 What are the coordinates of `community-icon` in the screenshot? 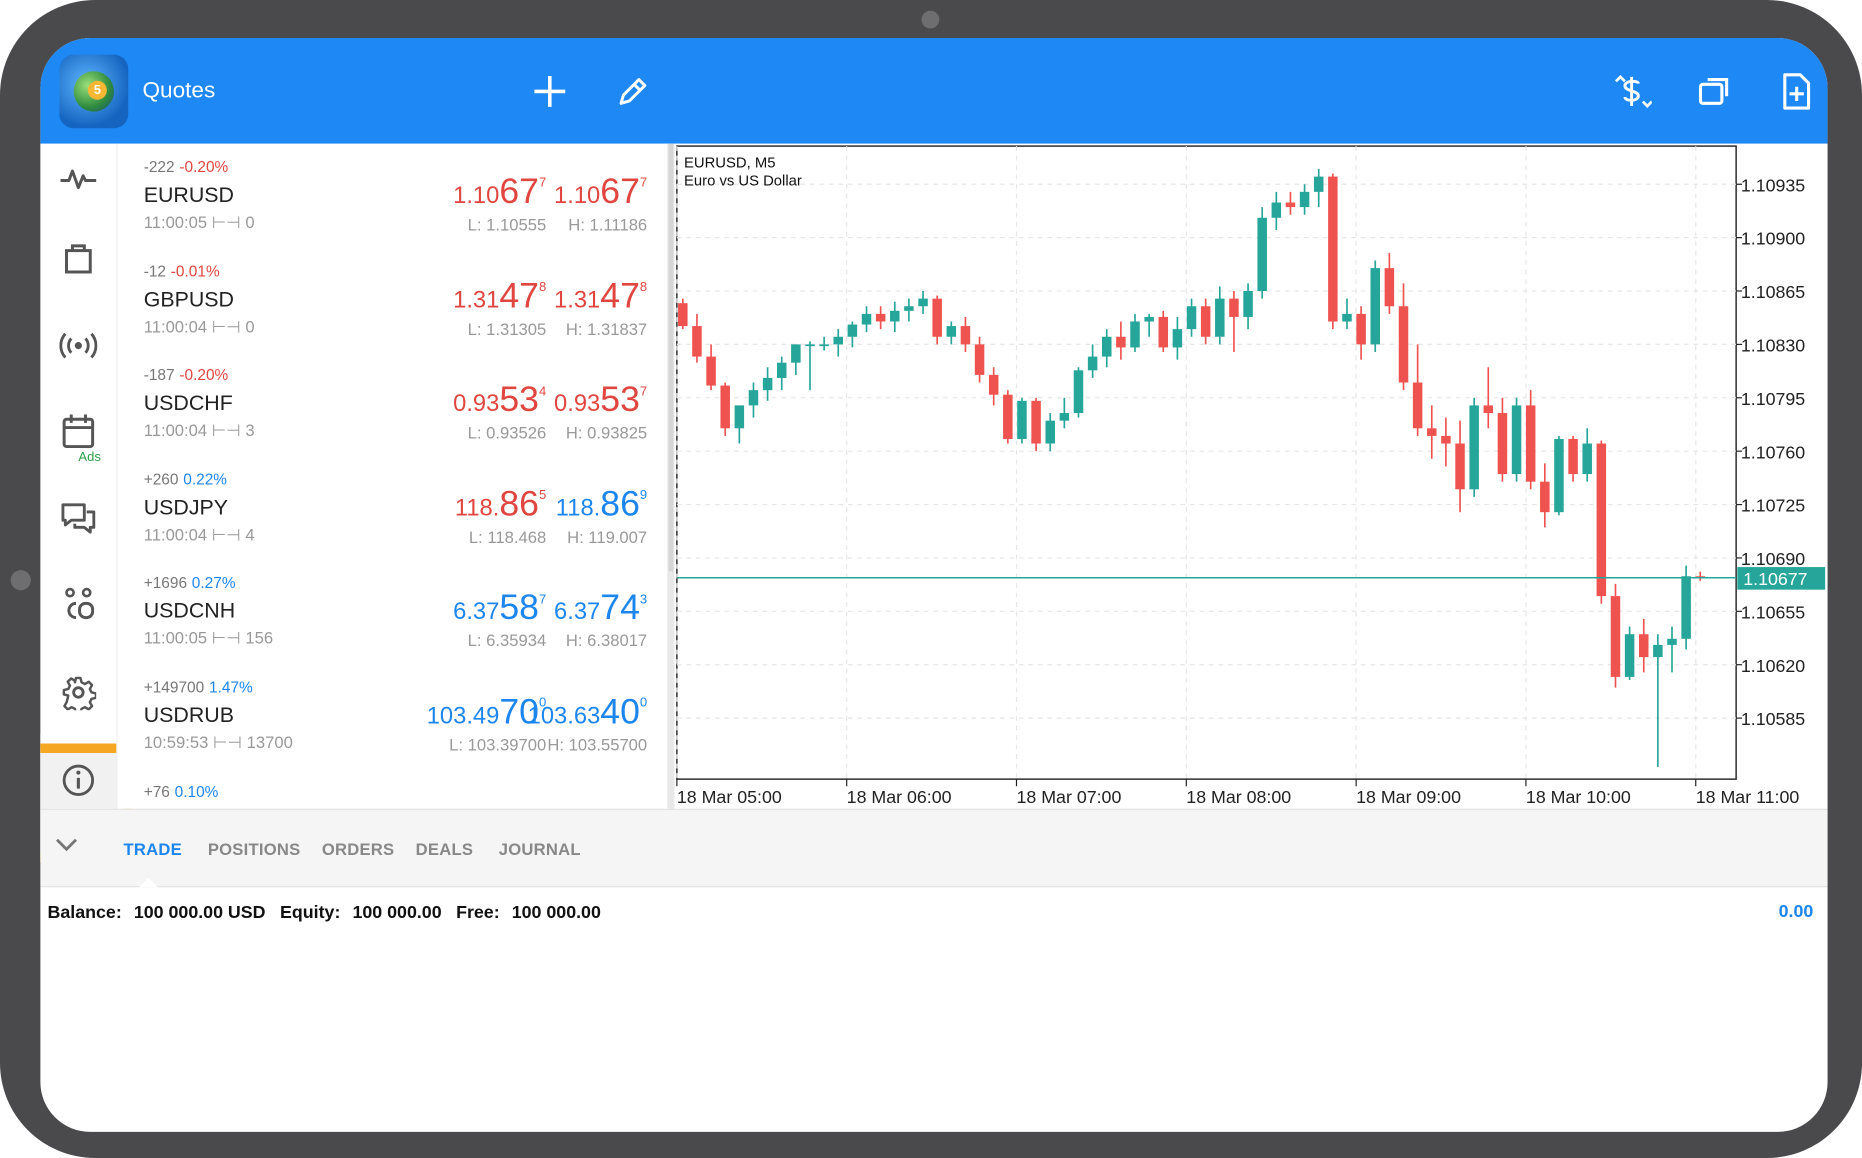 It's located at (78, 604).